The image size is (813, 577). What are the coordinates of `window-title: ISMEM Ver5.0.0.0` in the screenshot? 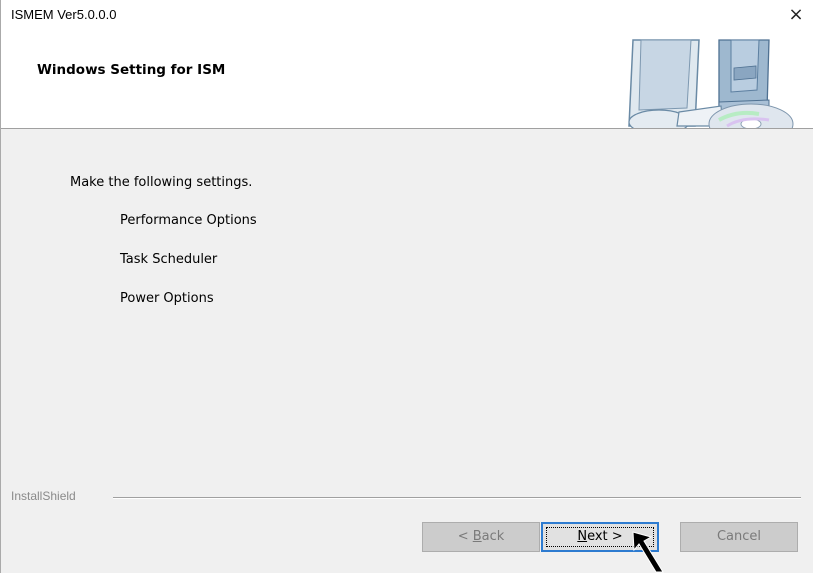 It's located at (64, 14).